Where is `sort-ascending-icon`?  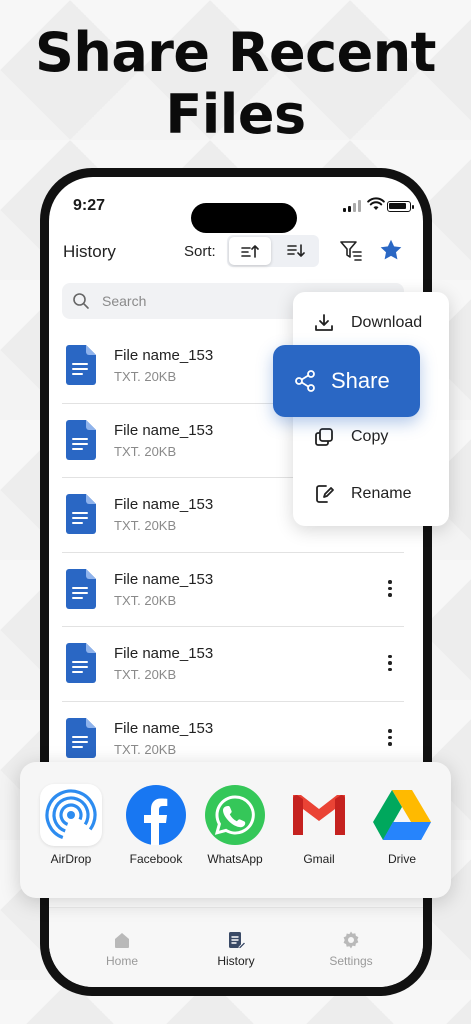
sort-ascending-icon is located at coordinates (250, 251).